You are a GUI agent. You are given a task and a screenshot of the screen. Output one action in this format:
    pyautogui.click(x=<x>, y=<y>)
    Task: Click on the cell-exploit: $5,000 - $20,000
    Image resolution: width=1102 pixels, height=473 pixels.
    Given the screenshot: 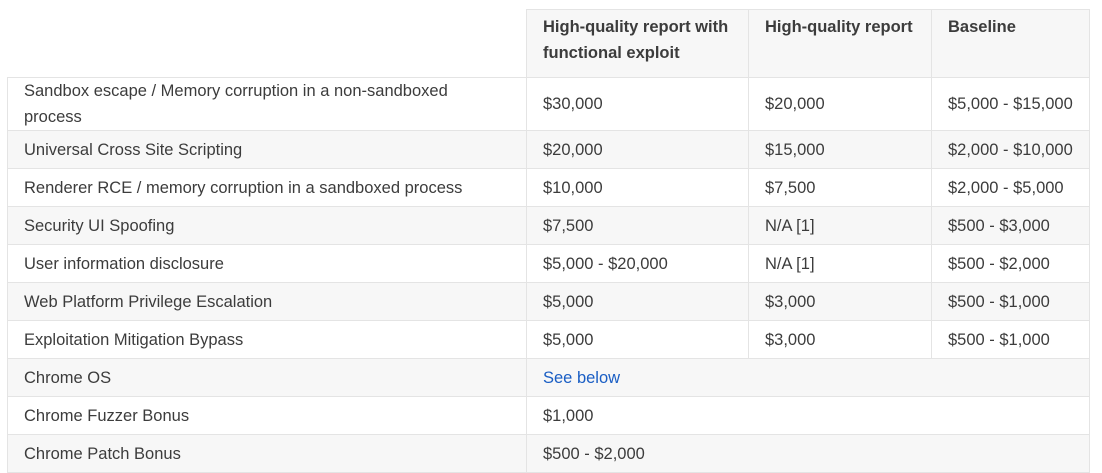 What is the action you would take?
    pyautogui.click(x=637, y=263)
    